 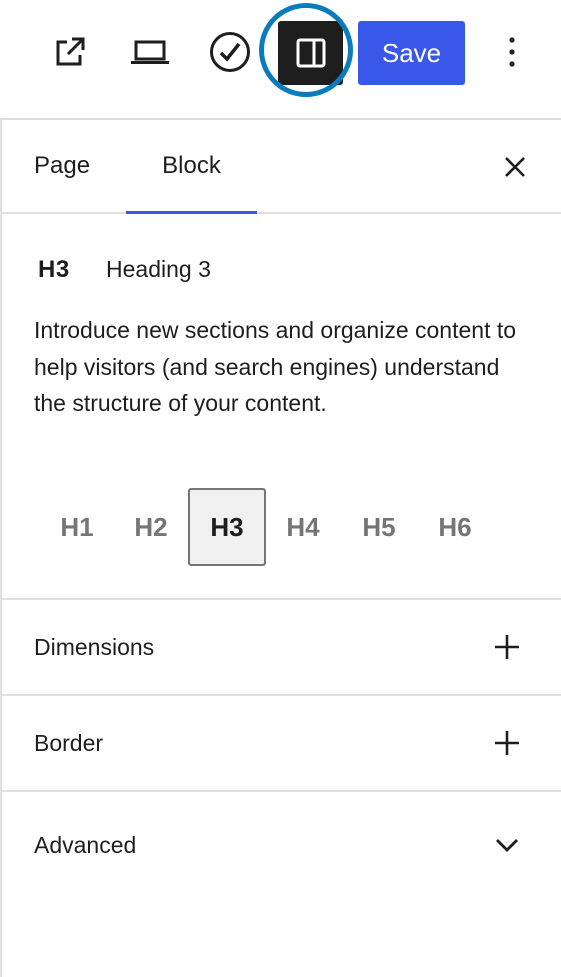 I want to click on tab-block: Block, so click(x=191, y=166).